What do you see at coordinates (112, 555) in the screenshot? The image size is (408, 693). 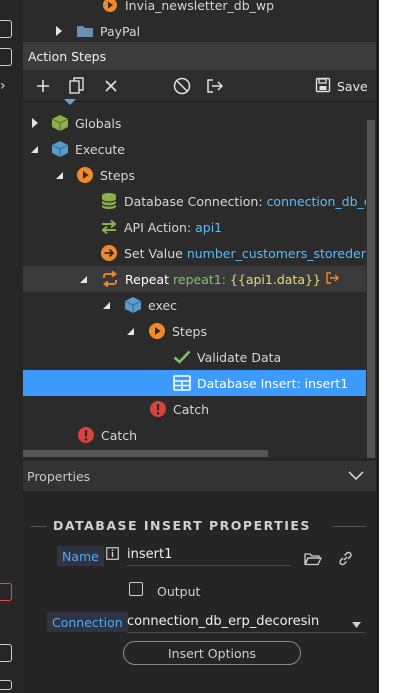 I see `info-icon` at bounding box center [112, 555].